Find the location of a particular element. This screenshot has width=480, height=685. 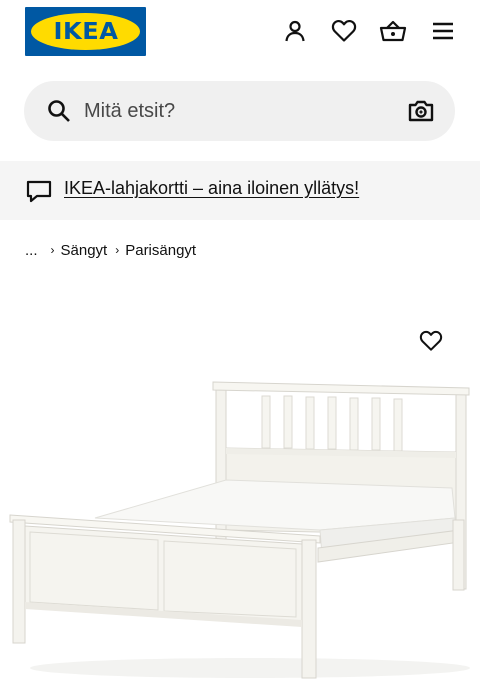

camera-icon is located at coordinates (421, 111).